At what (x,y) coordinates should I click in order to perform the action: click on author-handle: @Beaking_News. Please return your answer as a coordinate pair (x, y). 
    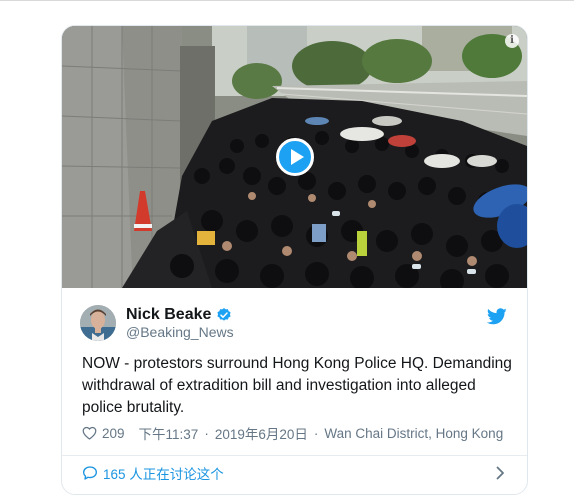
    Looking at the image, I should click on (180, 332).